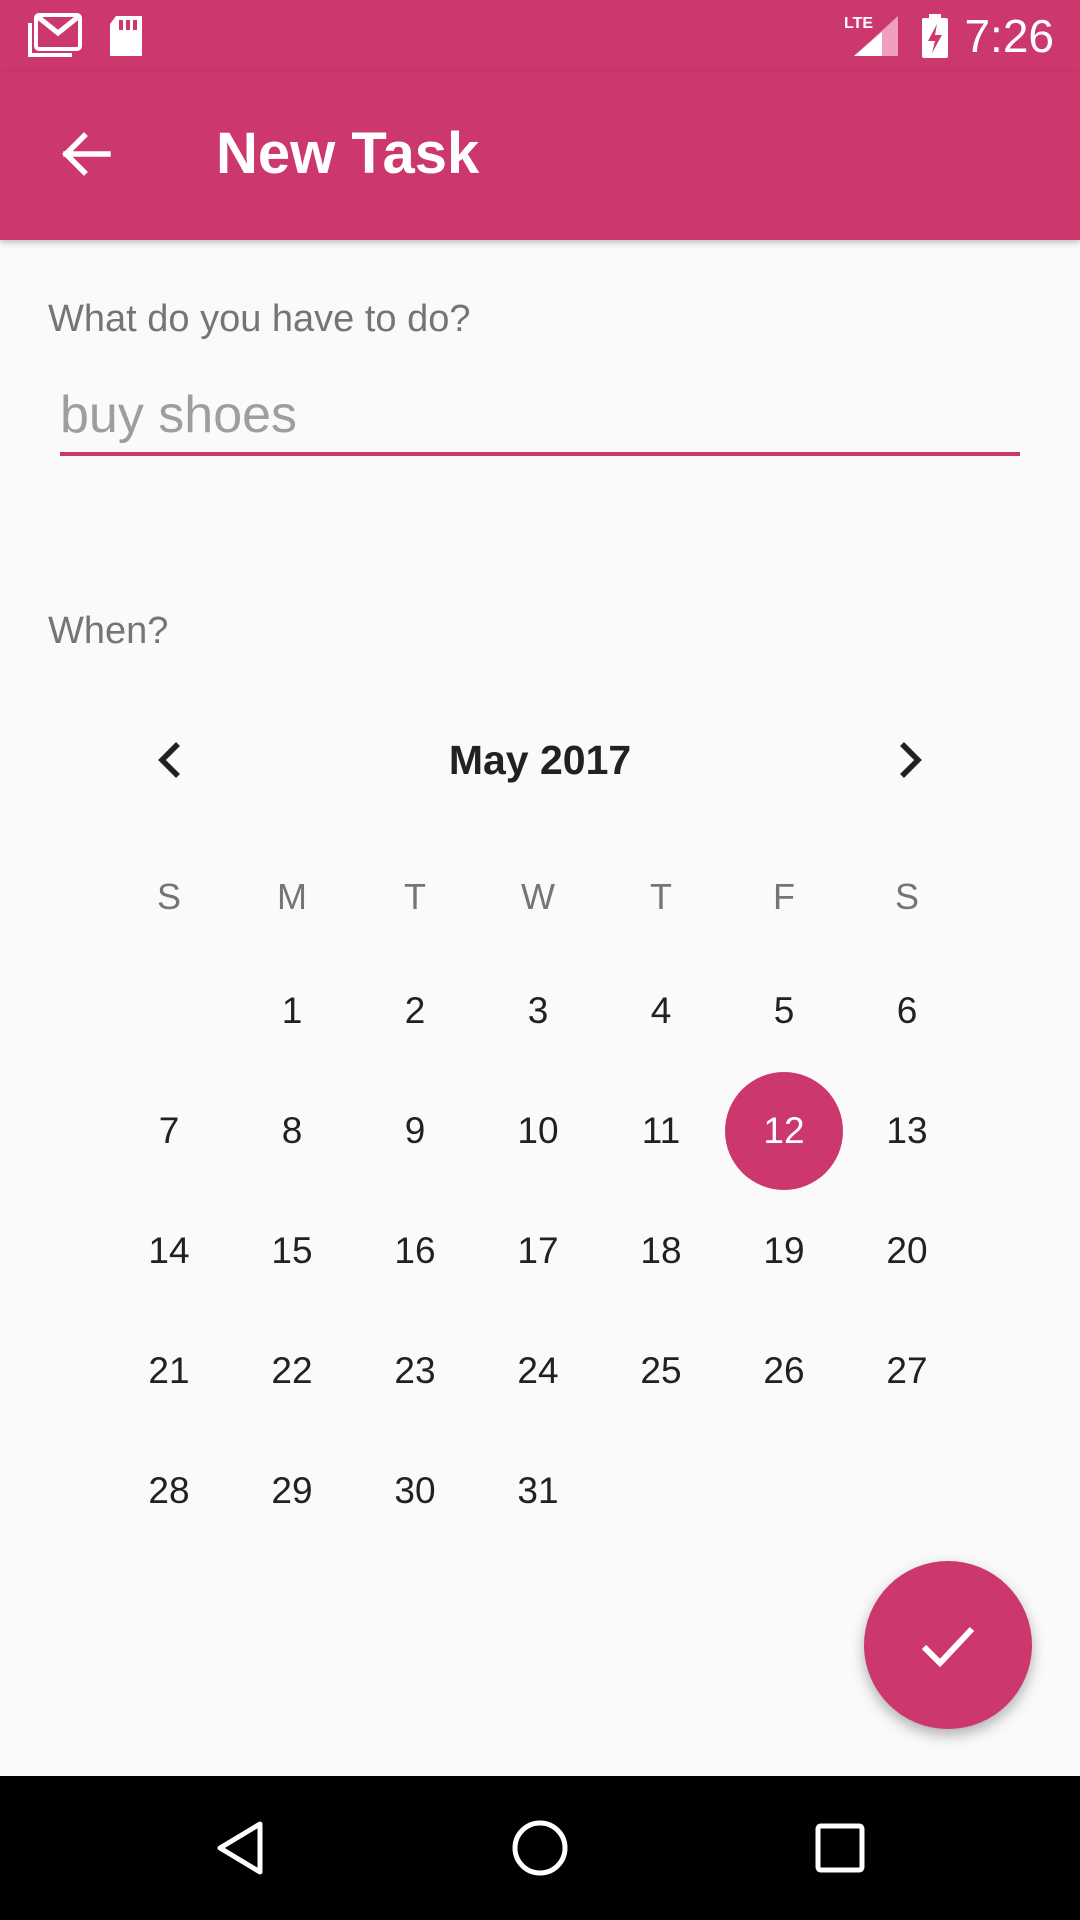 The height and width of the screenshot is (1920, 1080). What do you see at coordinates (415, 1371) in the screenshot?
I see `calendar-day: 23` at bounding box center [415, 1371].